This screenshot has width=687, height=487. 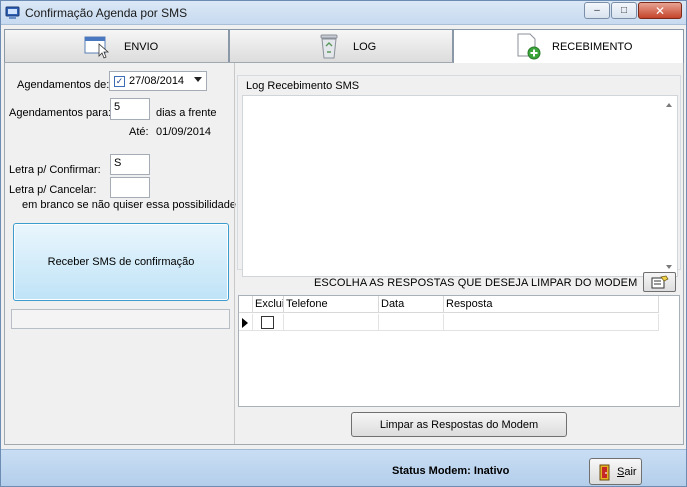 What do you see at coordinates (130, 187) in the screenshot?
I see `cancel-letter-input` at bounding box center [130, 187].